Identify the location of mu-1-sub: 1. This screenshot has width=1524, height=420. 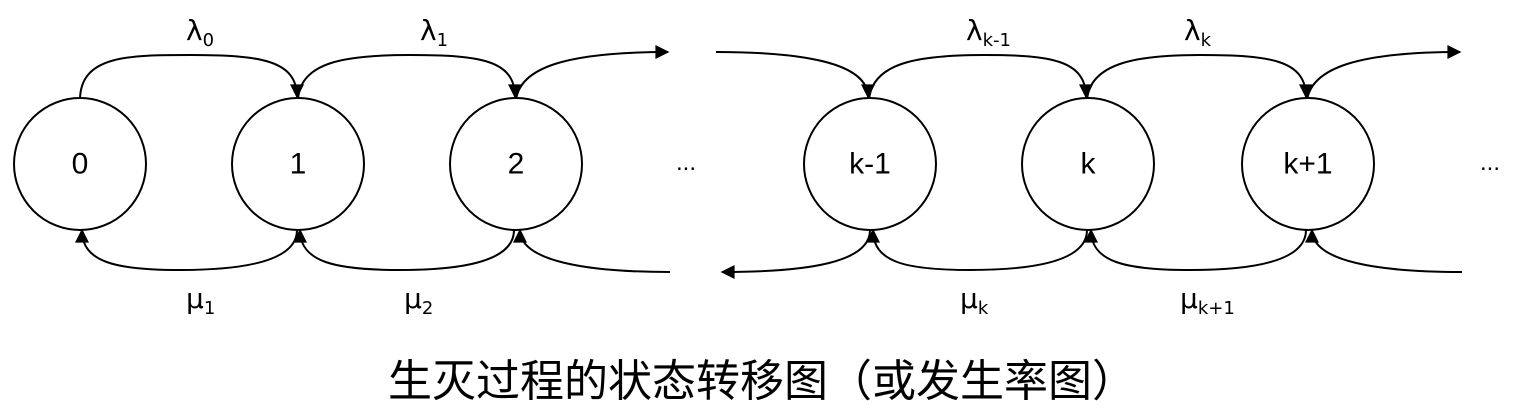
(209, 308).